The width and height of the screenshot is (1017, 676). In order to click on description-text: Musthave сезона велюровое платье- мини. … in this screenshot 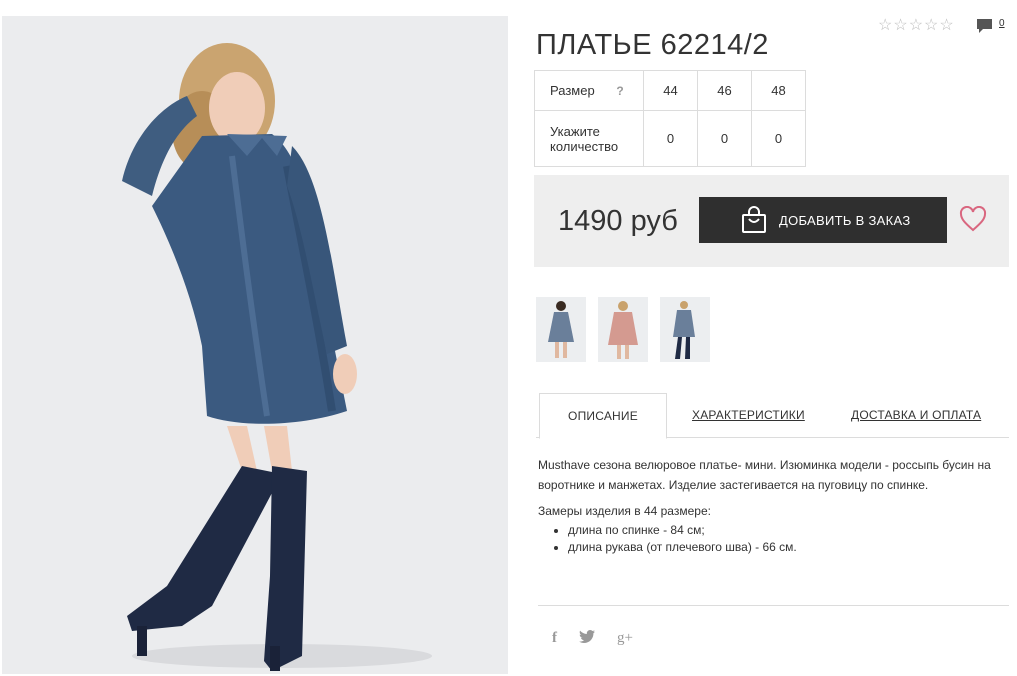, I will do `click(764, 475)`.